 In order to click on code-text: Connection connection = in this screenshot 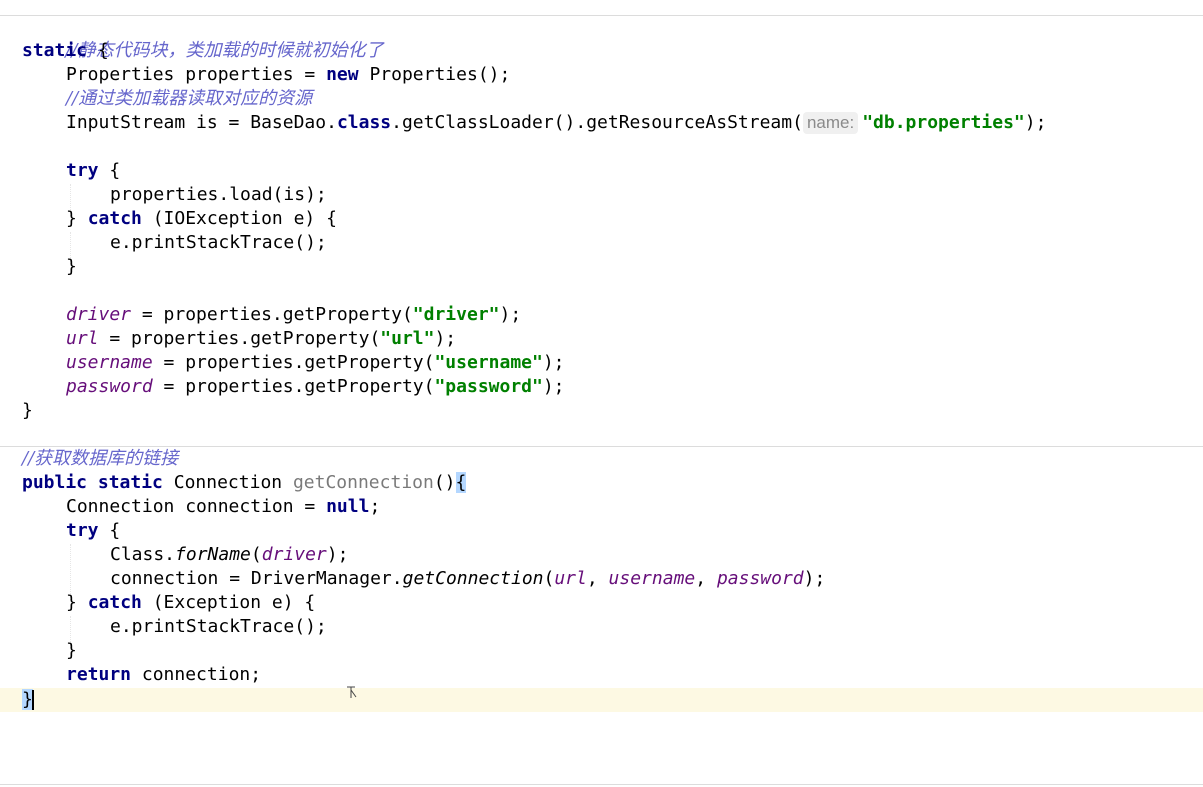, I will do `click(196, 506)`.